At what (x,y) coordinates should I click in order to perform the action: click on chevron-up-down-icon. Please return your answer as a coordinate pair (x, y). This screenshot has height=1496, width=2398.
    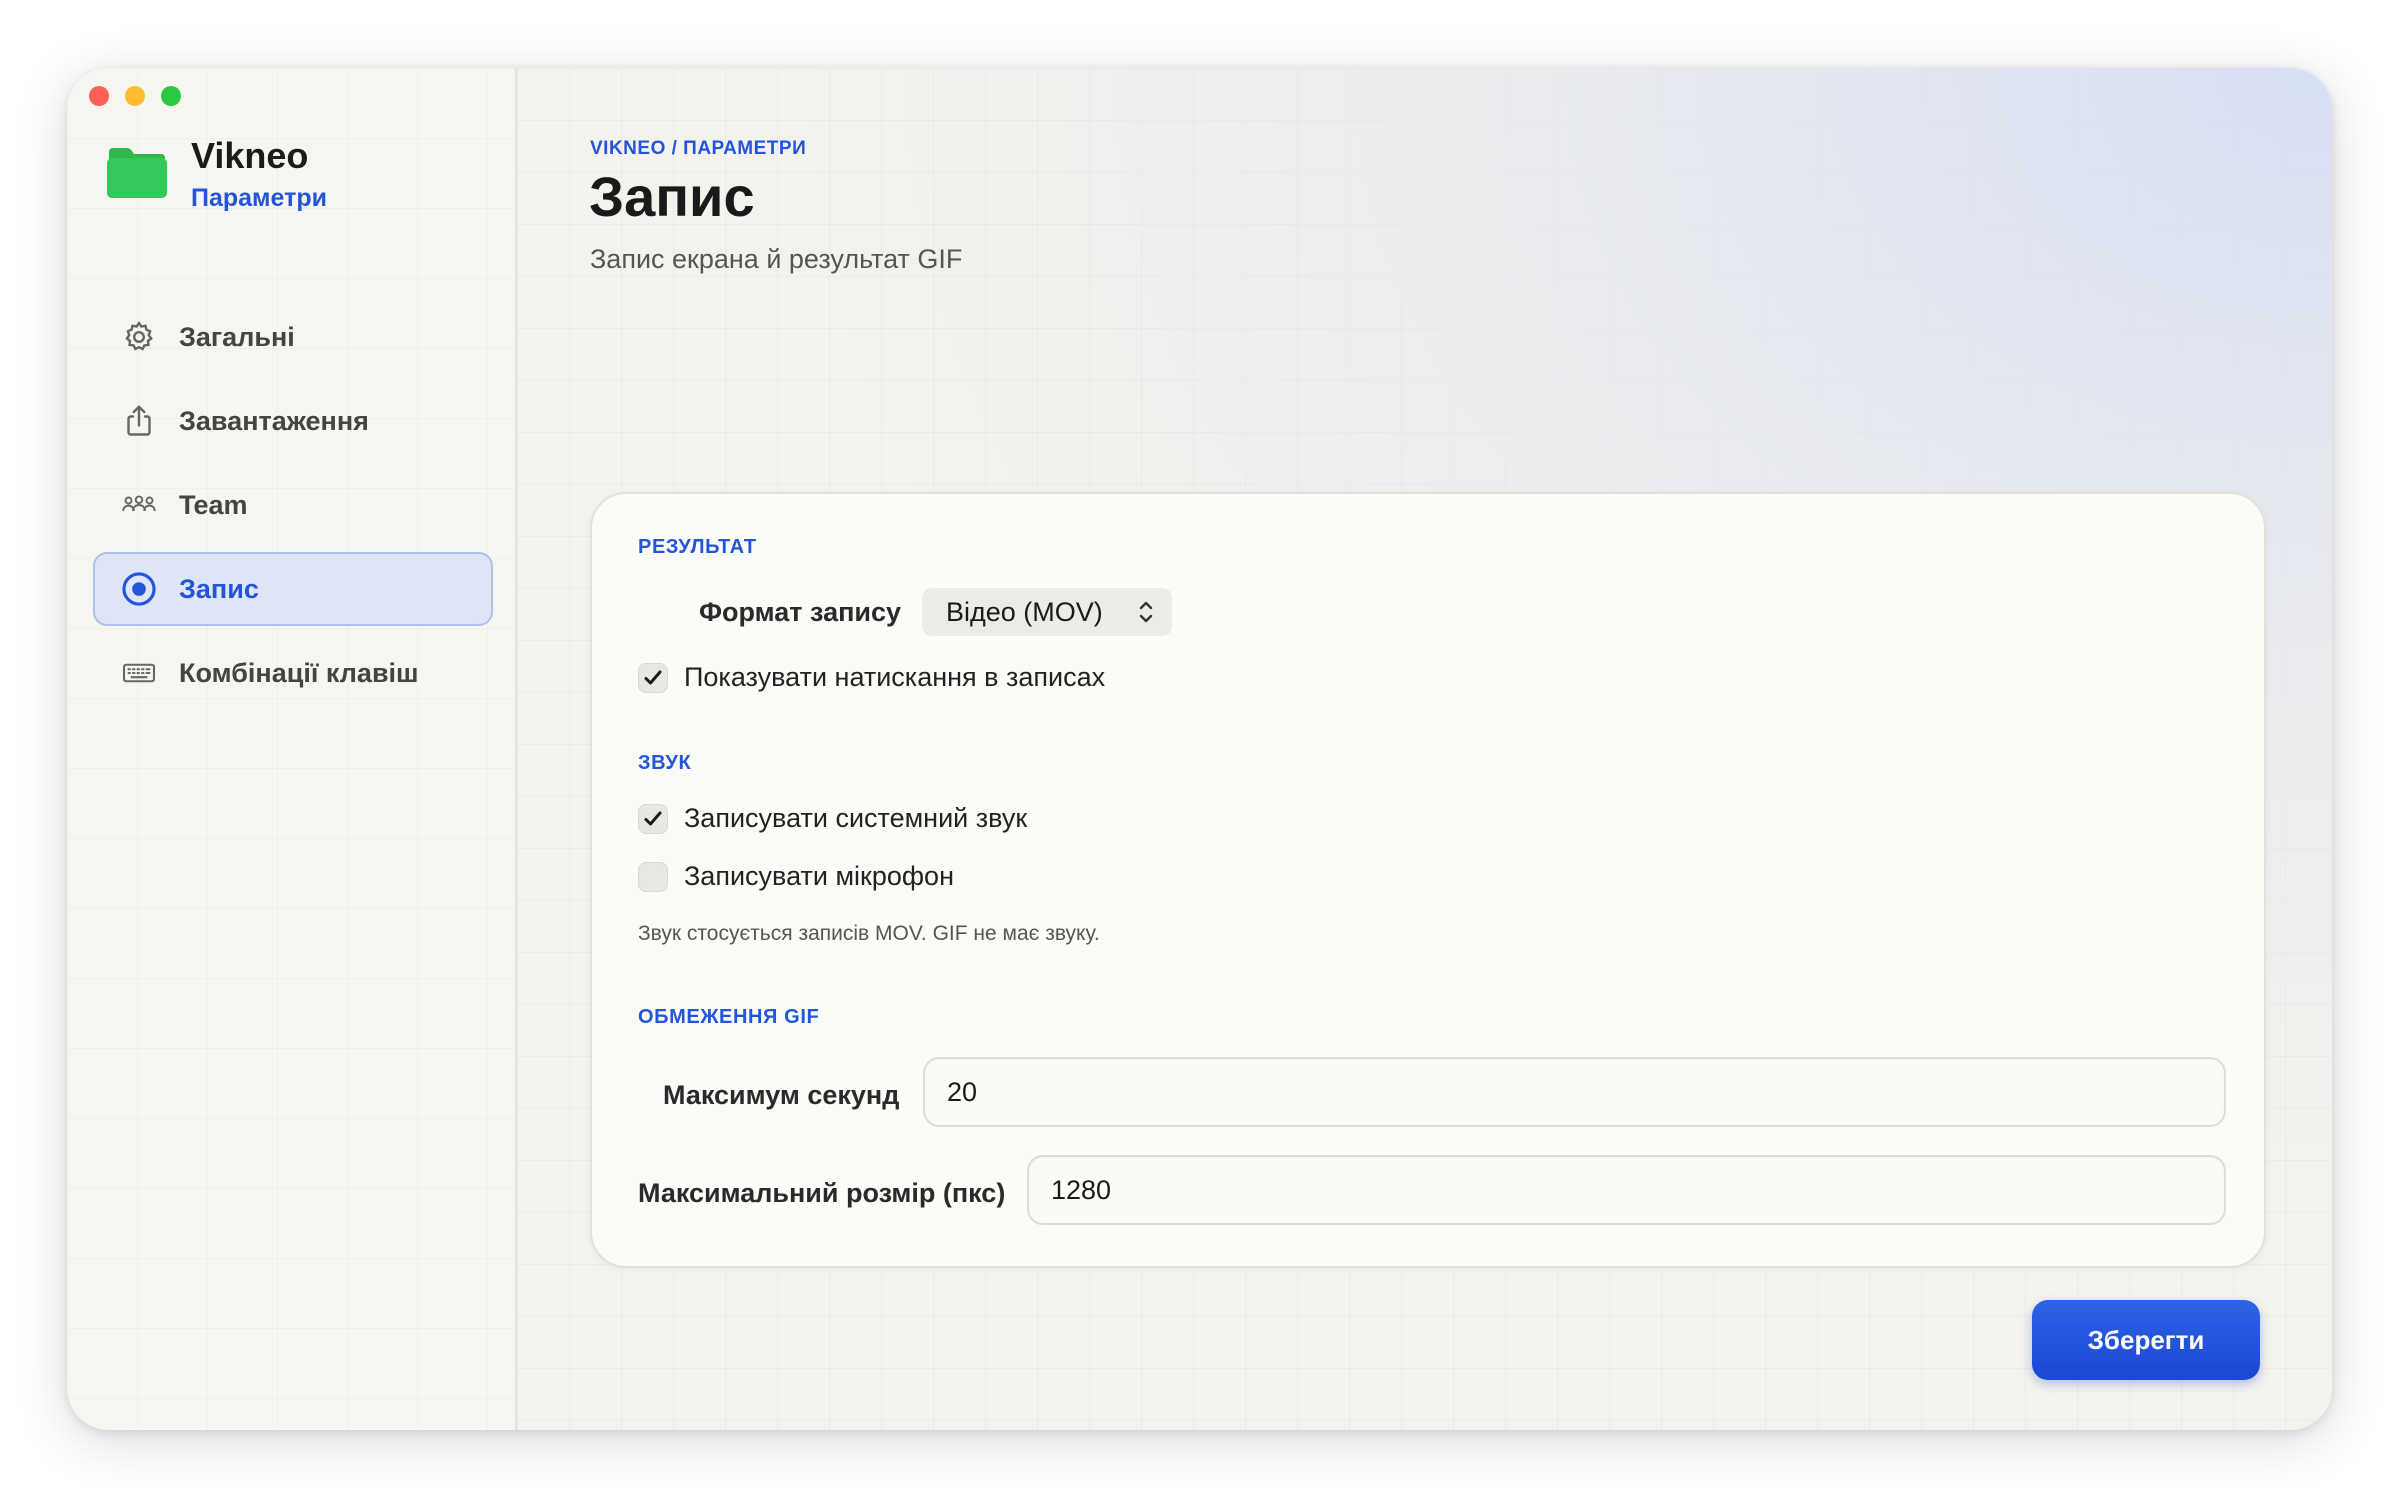
    Looking at the image, I should click on (1146, 612).